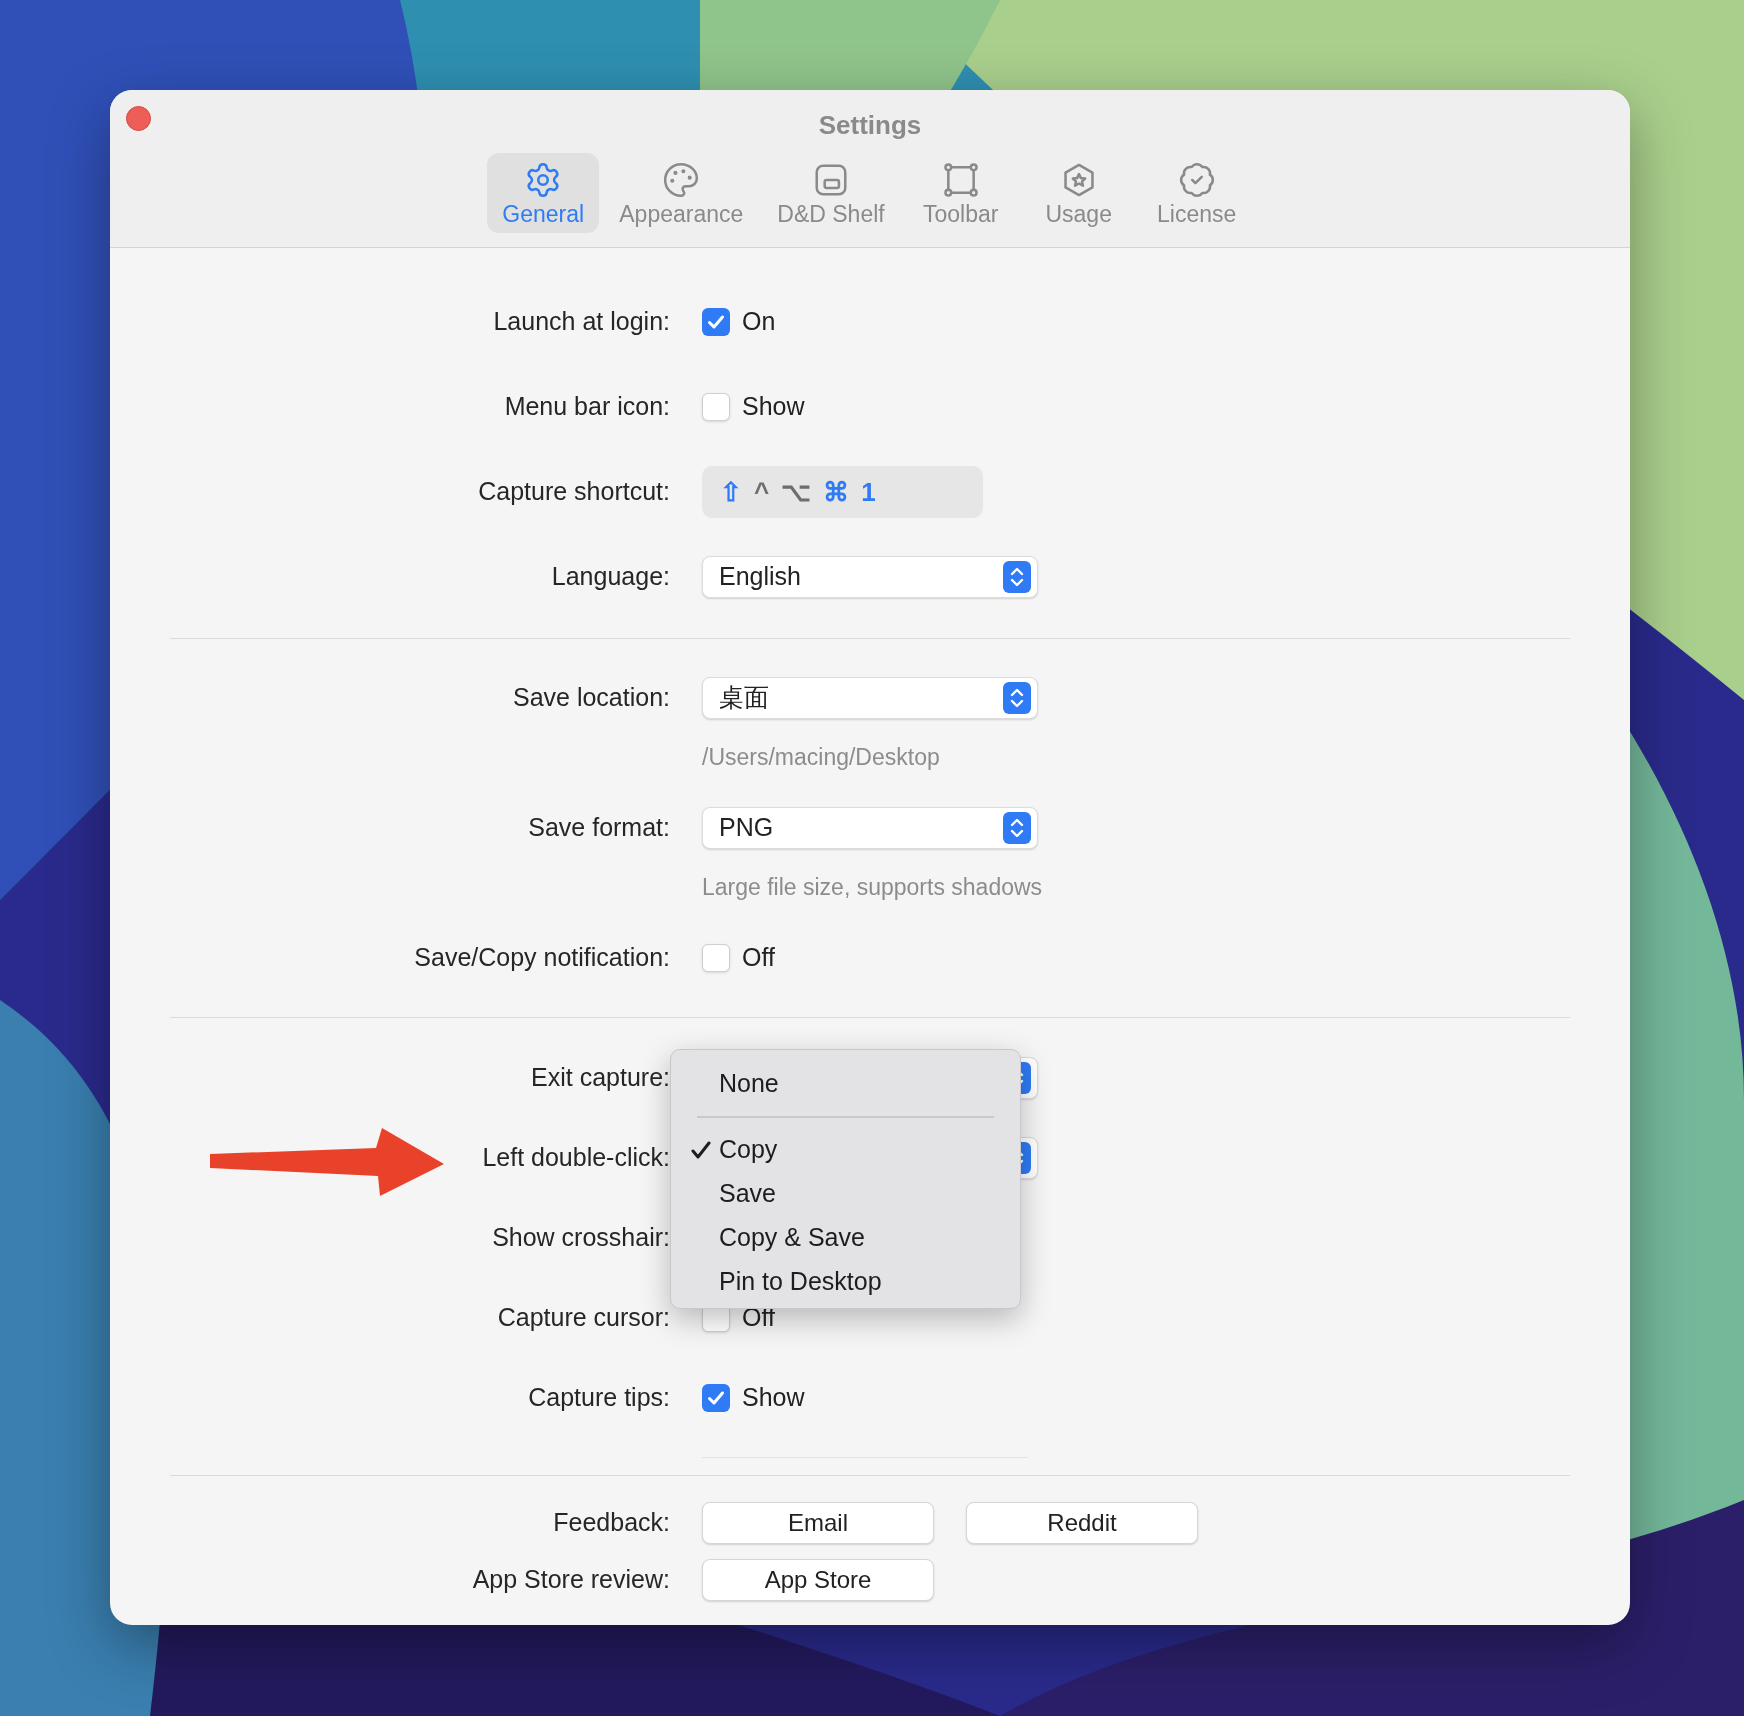 This screenshot has width=1744, height=1716. Describe the element at coordinates (868, 492) in the screenshot. I see `shortcut-key: 1` at that location.